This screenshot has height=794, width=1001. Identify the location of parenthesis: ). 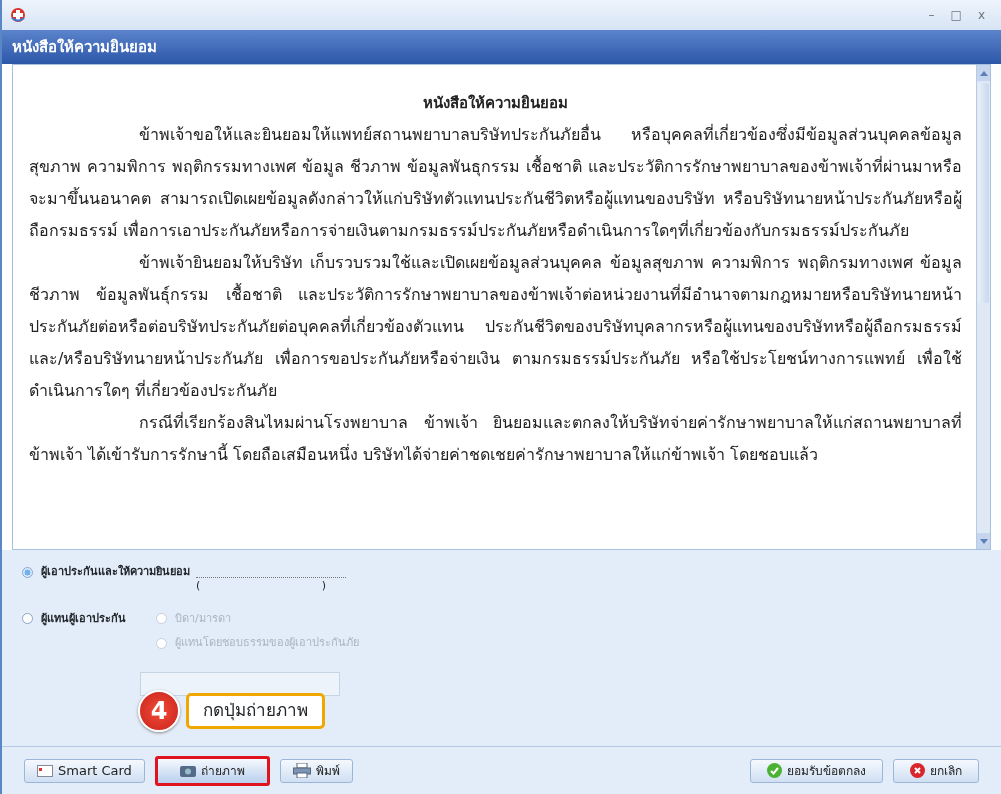
(323, 586).